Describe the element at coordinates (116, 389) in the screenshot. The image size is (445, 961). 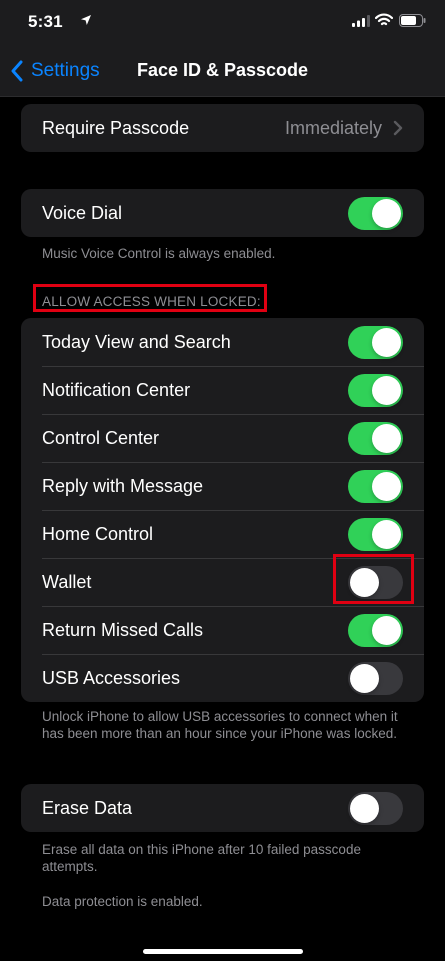
I see `notification-center-label: Notification Center` at that location.